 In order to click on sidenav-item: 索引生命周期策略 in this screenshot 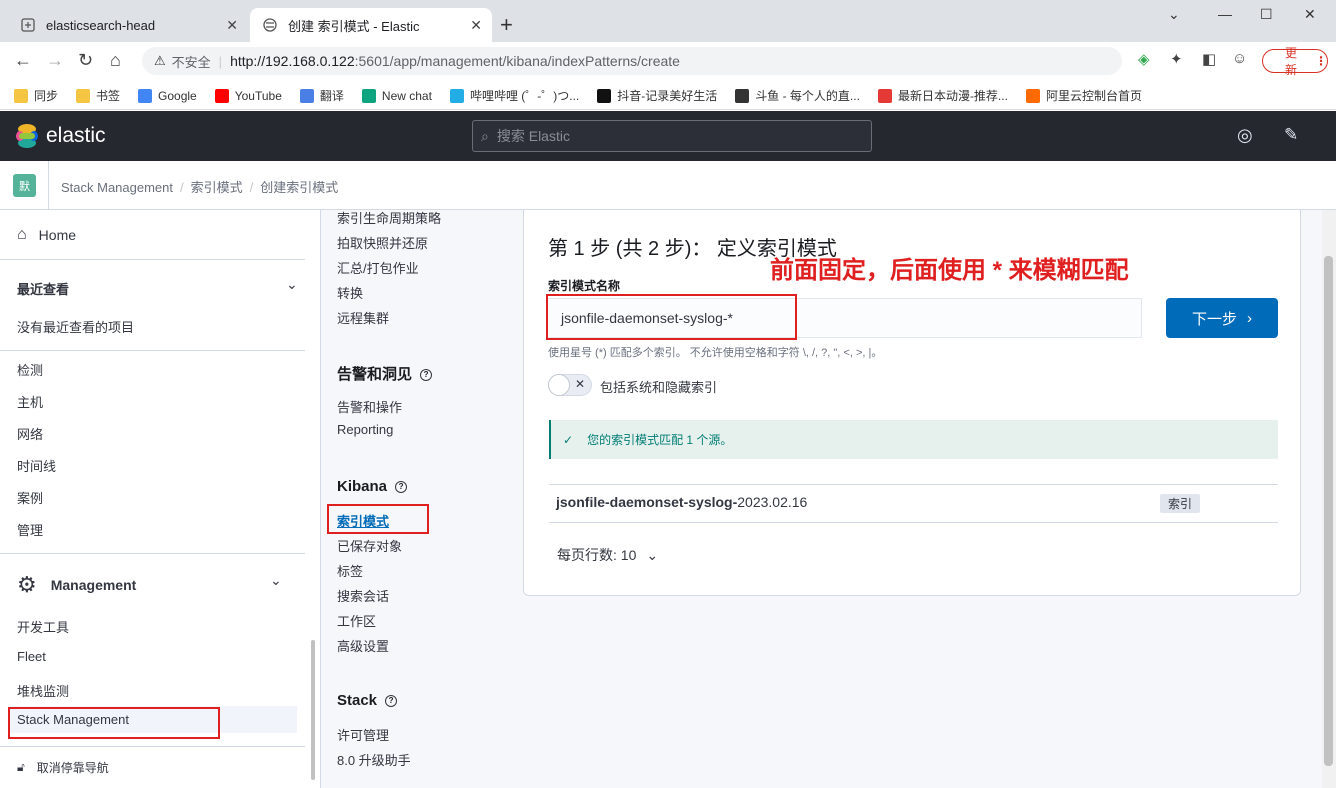, I will do `click(389, 217)`.